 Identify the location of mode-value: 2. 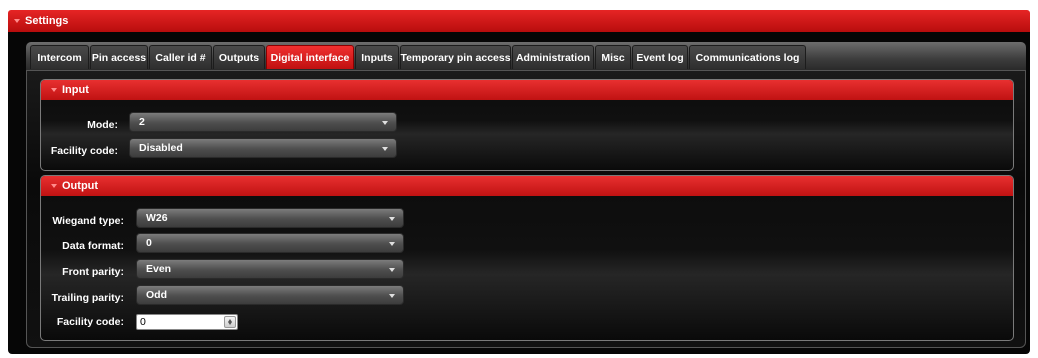
(142, 122).